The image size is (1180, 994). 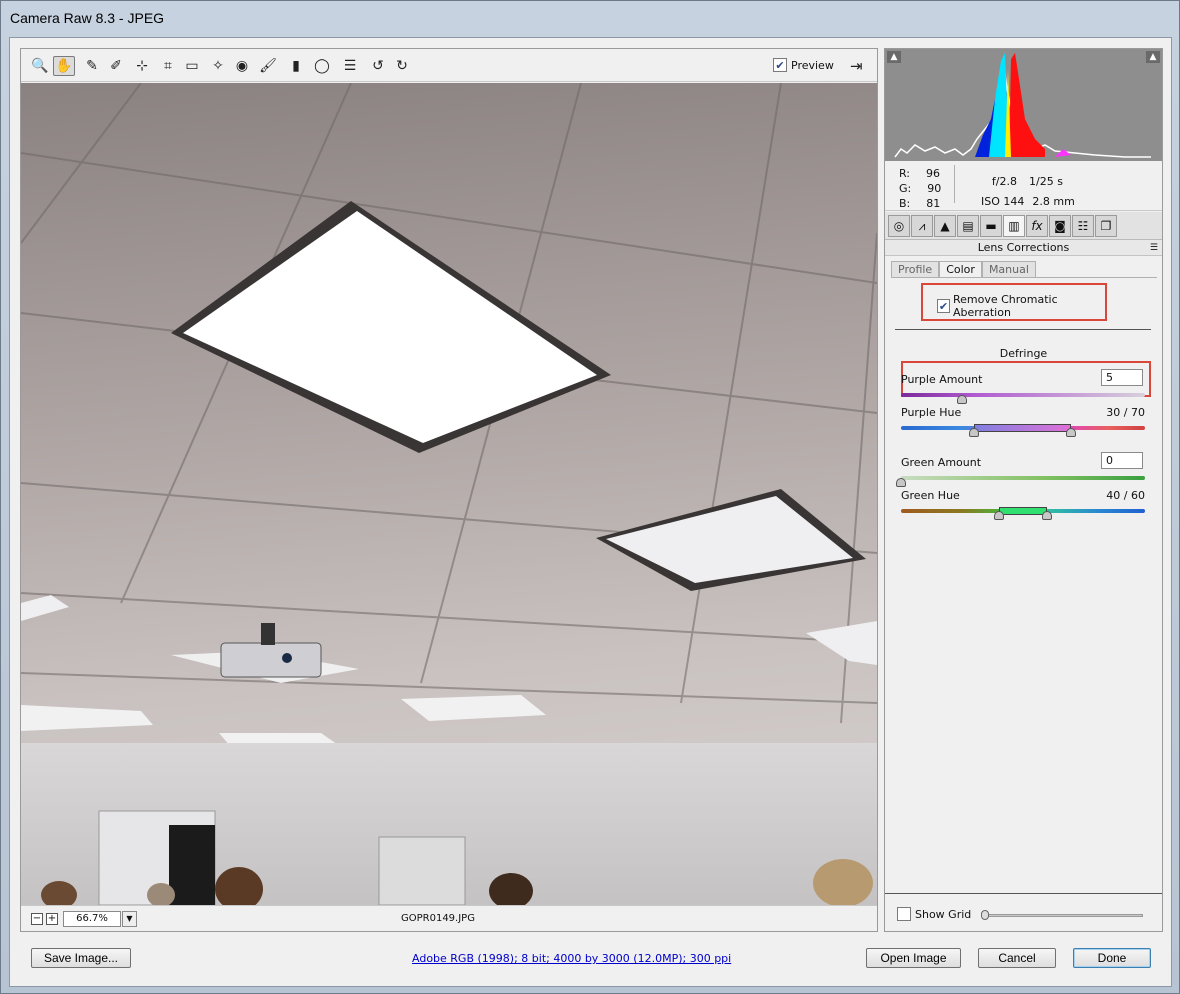 What do you see at coordinates (913, 958) in the screenshot?
I see `open-image-button: Open Image` at bounding box center [913, 958].